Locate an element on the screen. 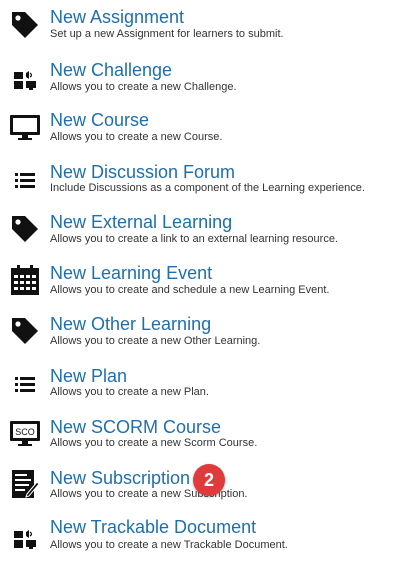 This screenshot has width=406, height=562. item-title: New Plan is located at coordinates (88, 376).